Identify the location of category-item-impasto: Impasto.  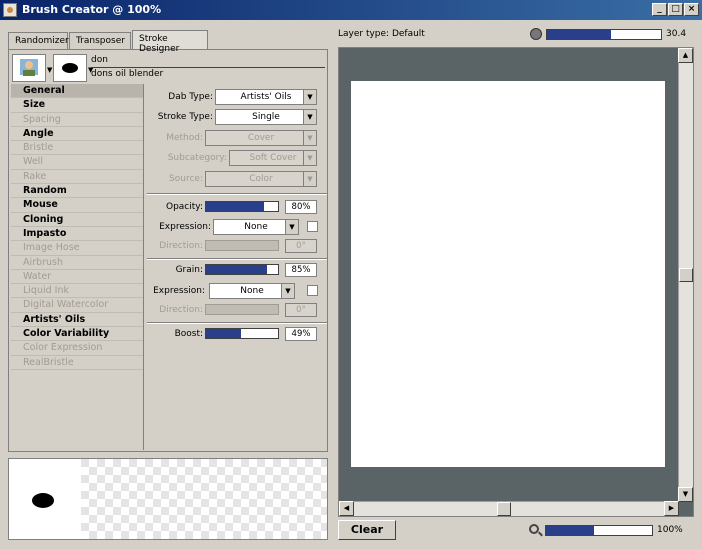
(77, 234).